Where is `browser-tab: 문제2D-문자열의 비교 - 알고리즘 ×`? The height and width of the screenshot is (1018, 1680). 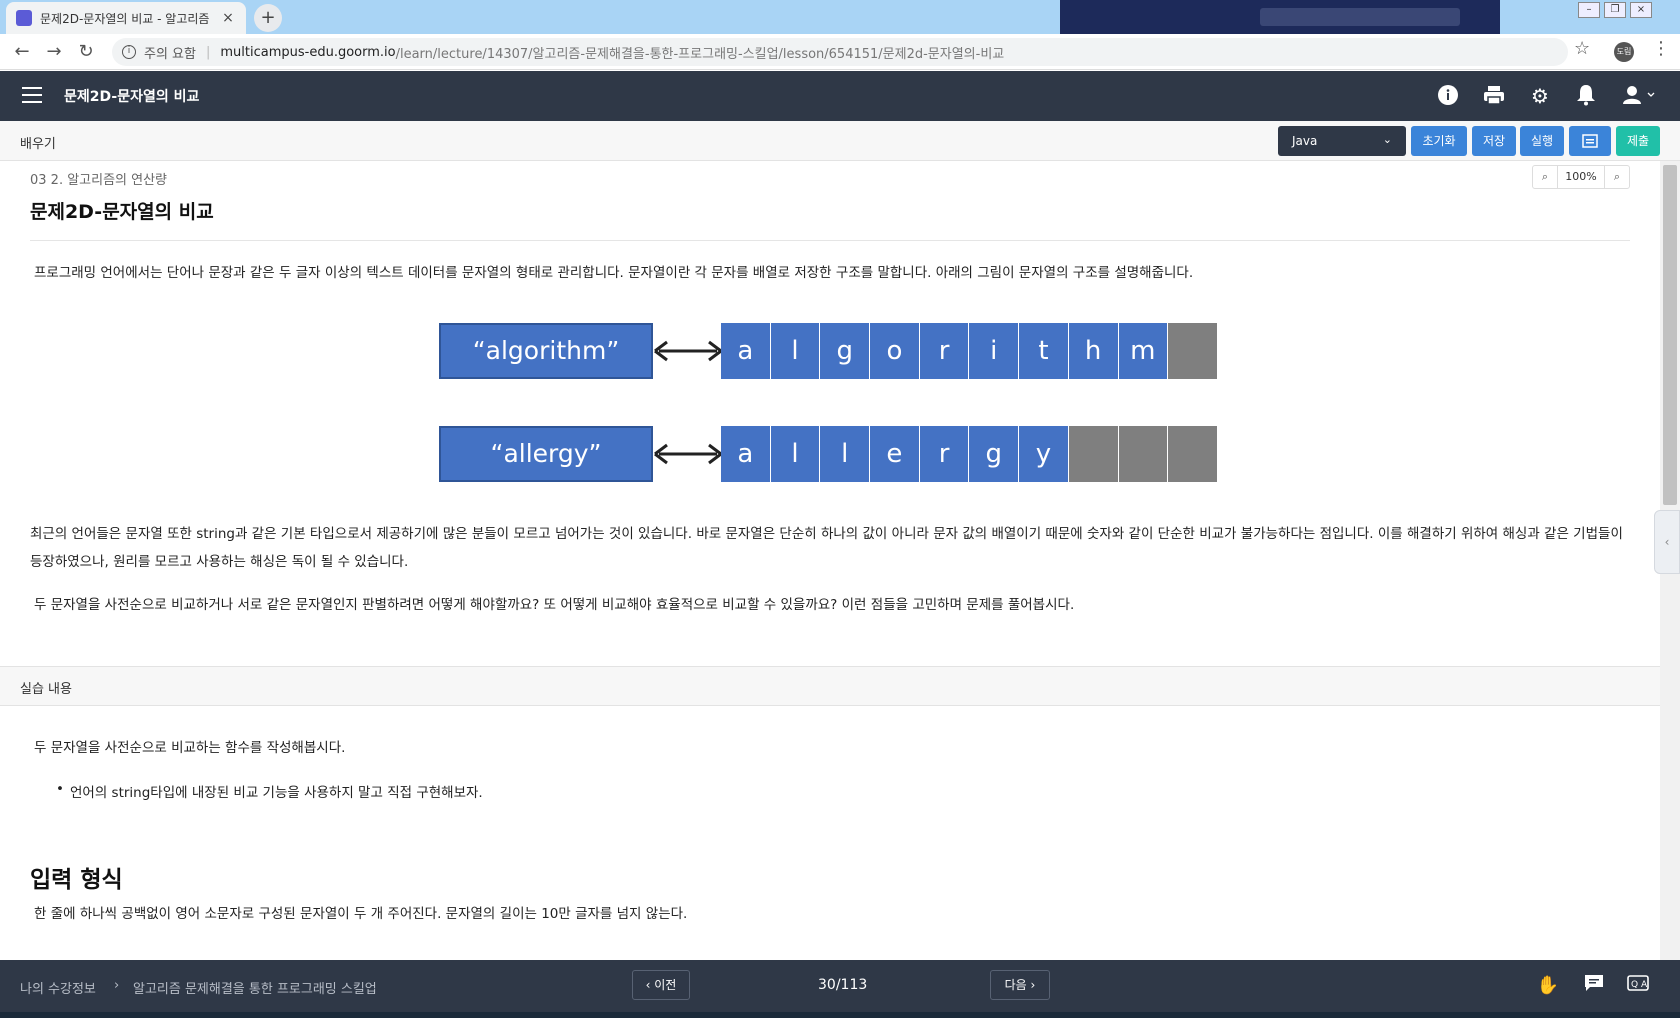 browser-tab: 문제2D-문자열의 비교 - 알고리즘 × is located at coordinates (126, 18).